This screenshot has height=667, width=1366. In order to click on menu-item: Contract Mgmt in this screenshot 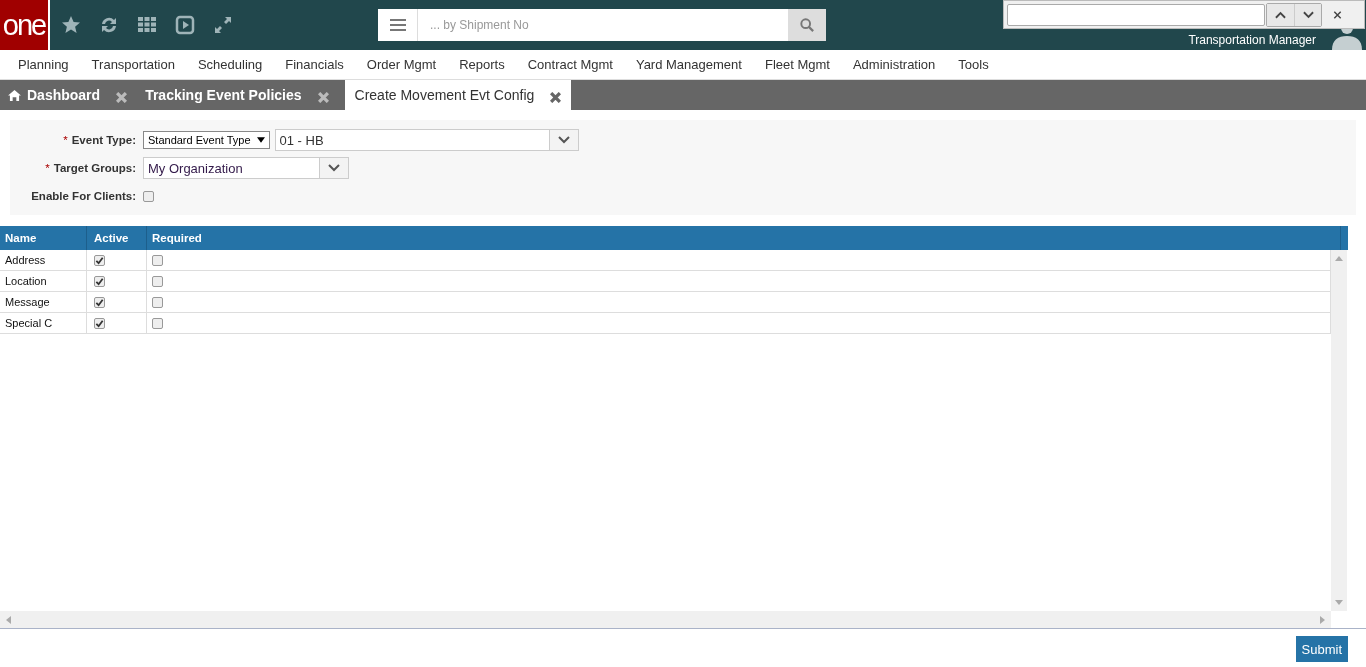, I will do `click(570, 64)`.